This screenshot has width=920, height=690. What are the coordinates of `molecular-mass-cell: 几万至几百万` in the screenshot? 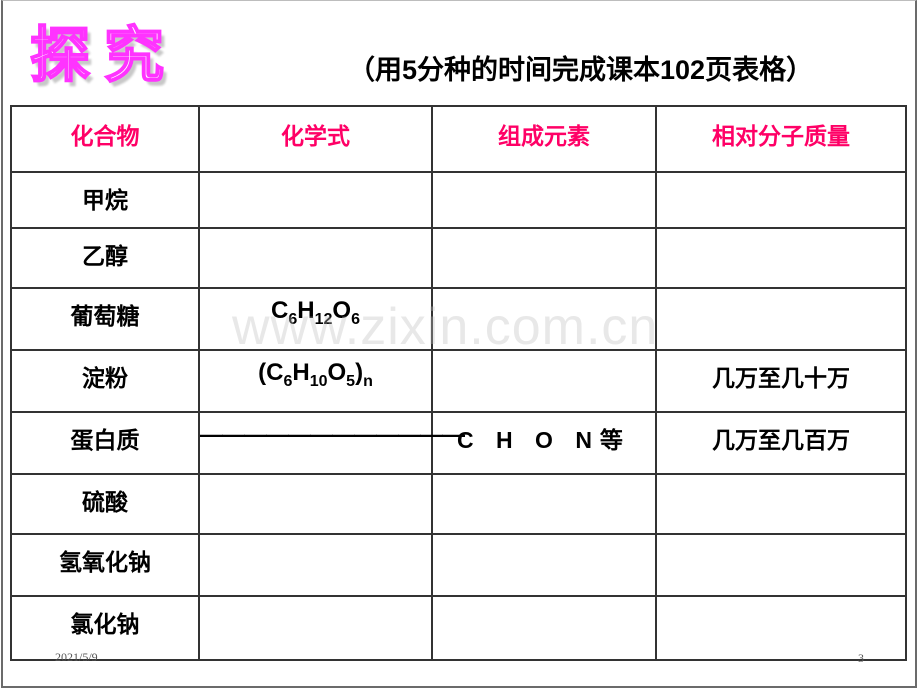 It's located at (781, 443).